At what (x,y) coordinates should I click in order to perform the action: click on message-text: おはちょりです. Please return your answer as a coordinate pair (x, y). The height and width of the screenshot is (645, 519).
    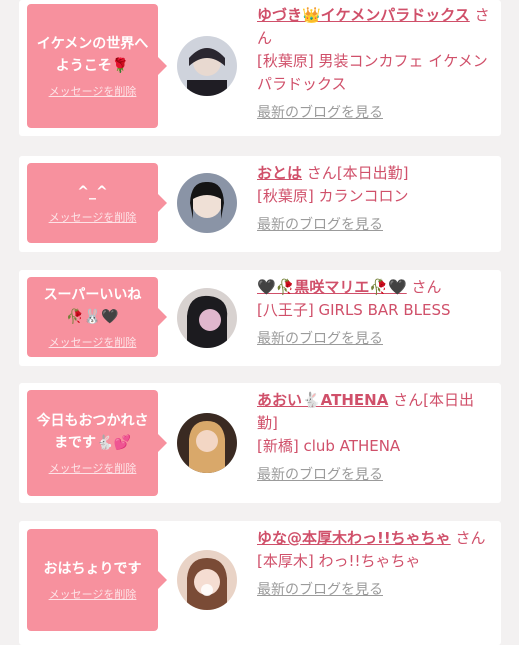
    Looking at the image, I should click on (92, 569).